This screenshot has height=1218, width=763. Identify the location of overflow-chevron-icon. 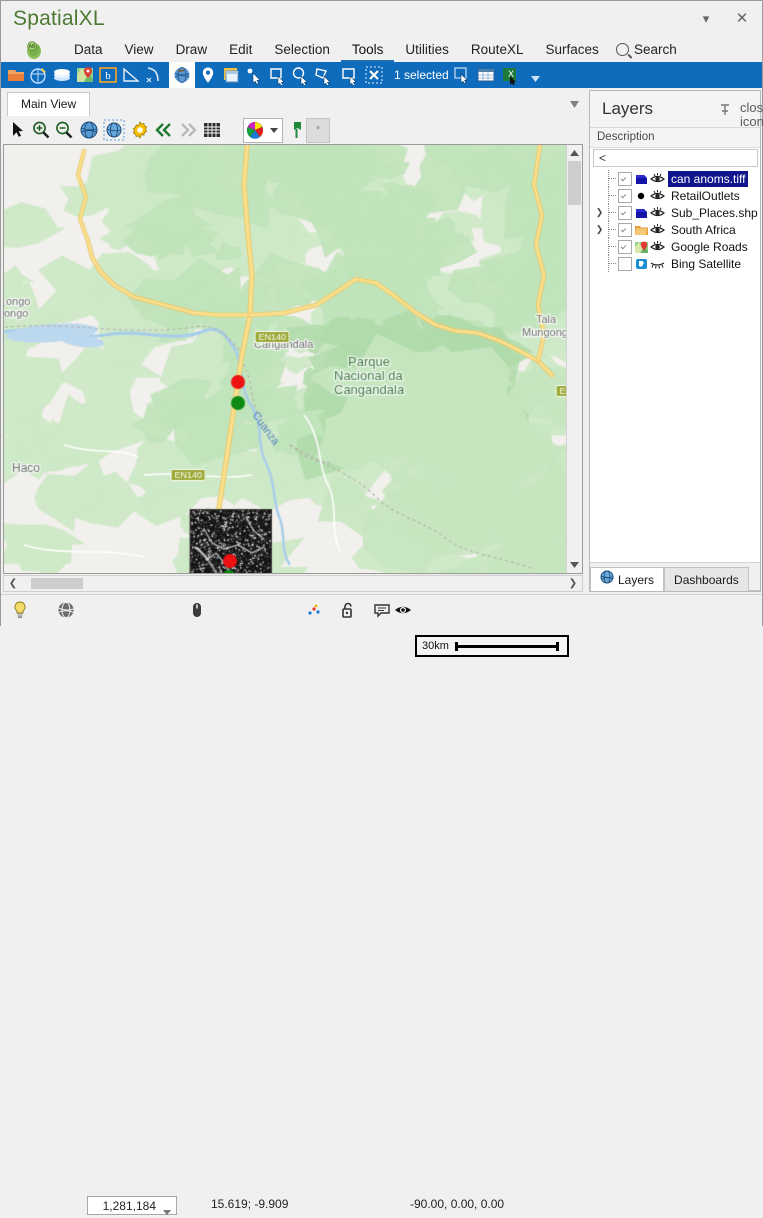
(535, 76).